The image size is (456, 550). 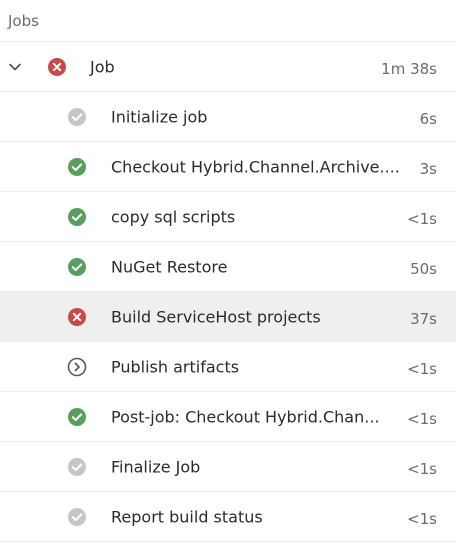 I want to click on panel-title: Jobs, so click(x=23, y=20).